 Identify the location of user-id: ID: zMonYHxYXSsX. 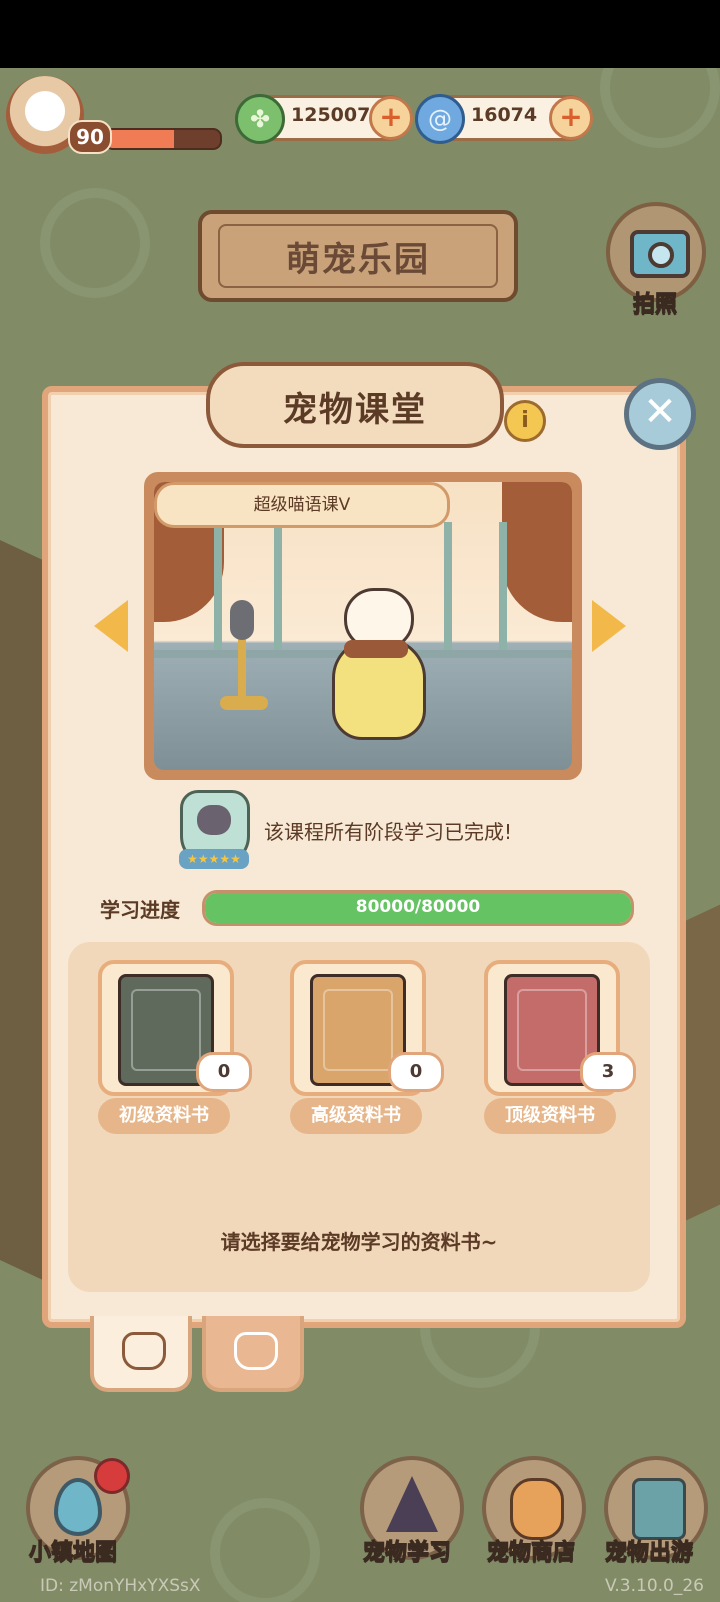
(120, 1586).